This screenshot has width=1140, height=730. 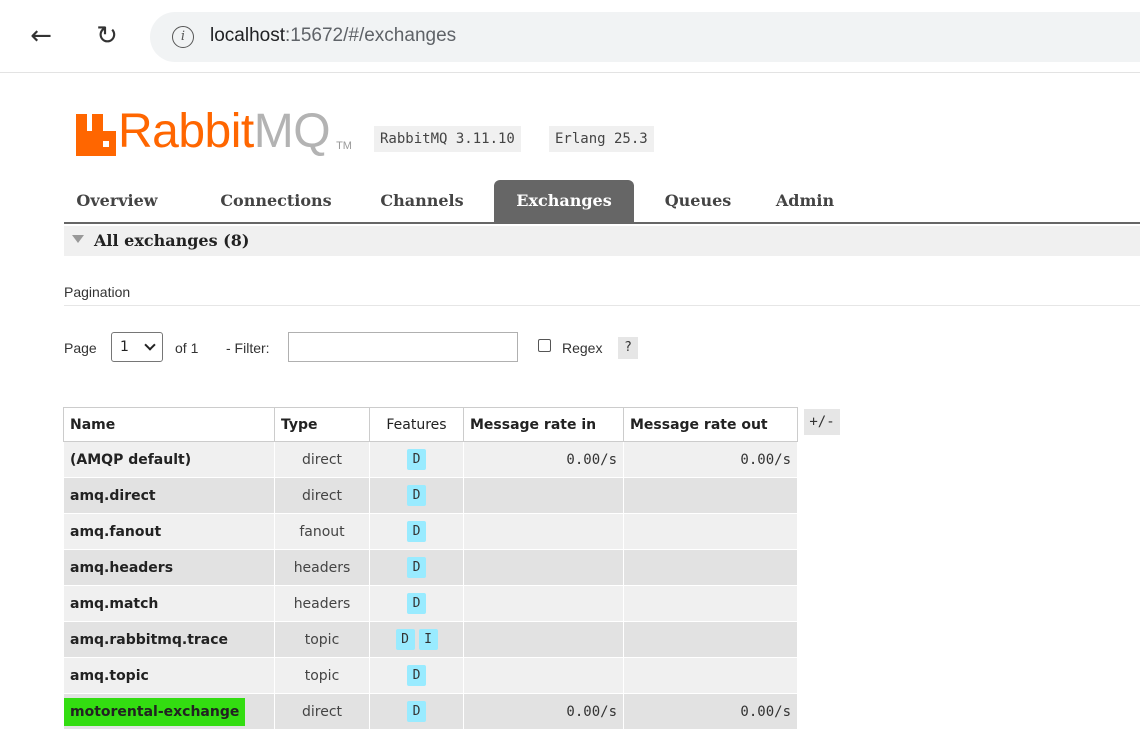 I want to click on table-row: (AMQP default) direct D 0.00/s 0.00/s, so click(x=430, y=459).